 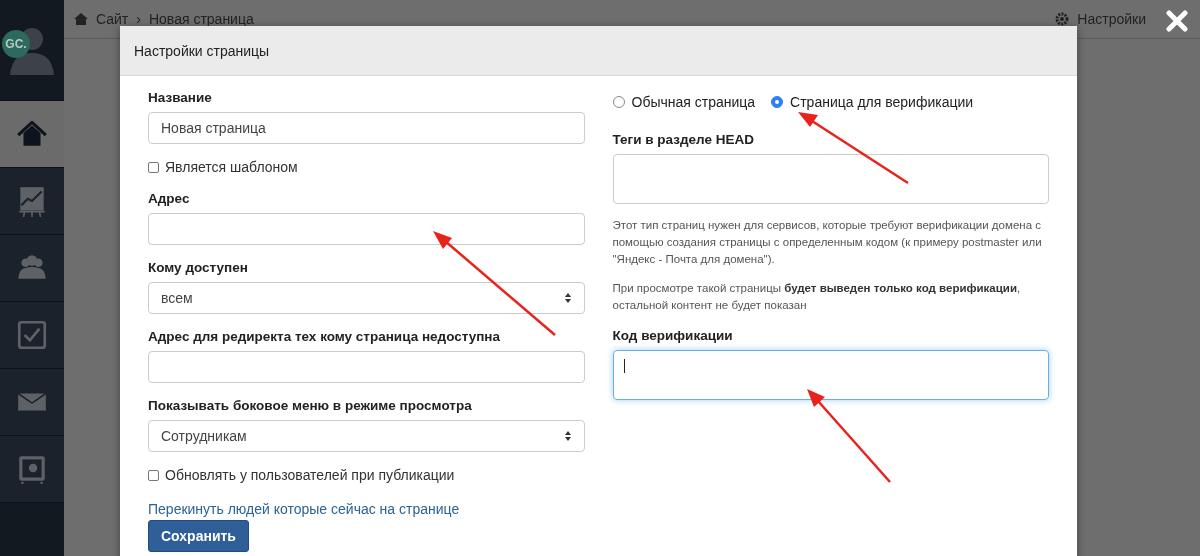 What do you see at coordinates (366, 128) in the screenshot?
I see `text-field: Новая страница` at bounding box center [366, 128].